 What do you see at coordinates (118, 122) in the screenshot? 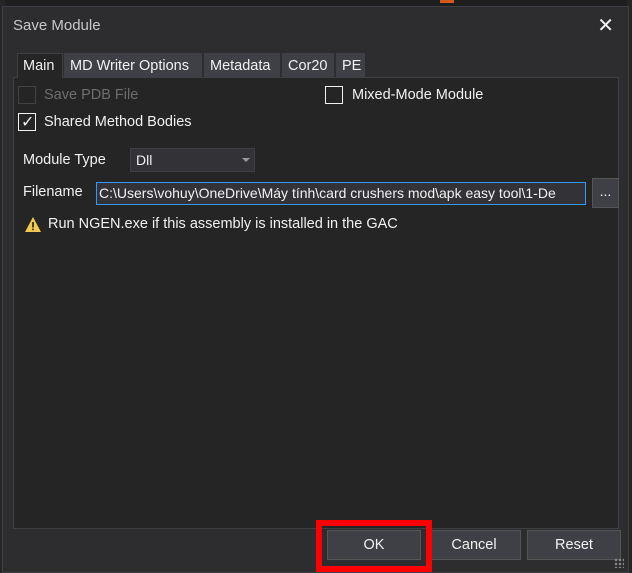
I see `shared-method-bodies-label: Shared Method Bodies` at bounding box center [118, 122].